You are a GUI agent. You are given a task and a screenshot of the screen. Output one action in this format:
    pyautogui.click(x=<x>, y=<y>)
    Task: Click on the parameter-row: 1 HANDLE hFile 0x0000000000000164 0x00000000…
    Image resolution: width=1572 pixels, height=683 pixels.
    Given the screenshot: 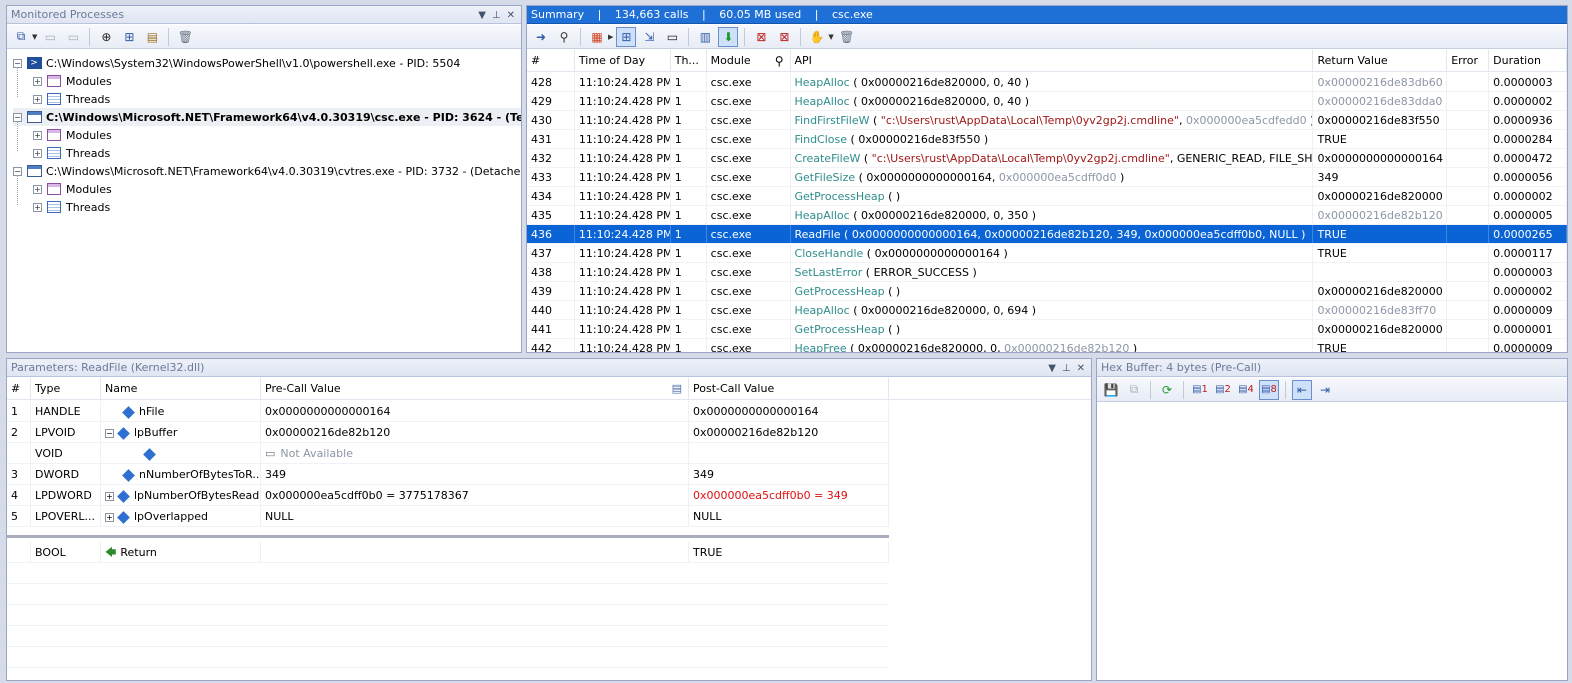 What is the action you would take?
    pyautogui.click(x=448, y=411)
    